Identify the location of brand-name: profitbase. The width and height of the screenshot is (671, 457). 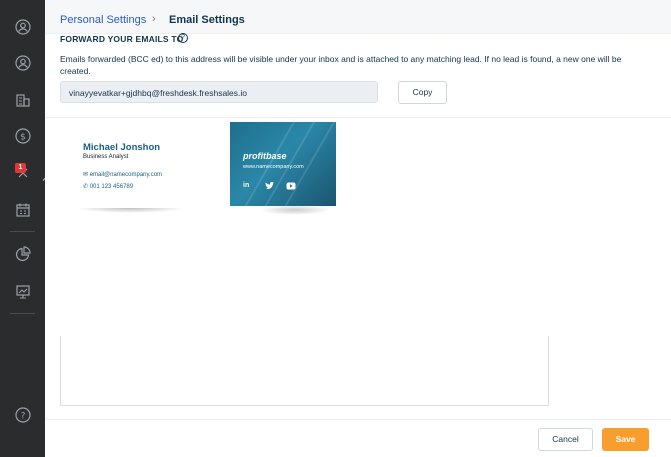
(265, 156).